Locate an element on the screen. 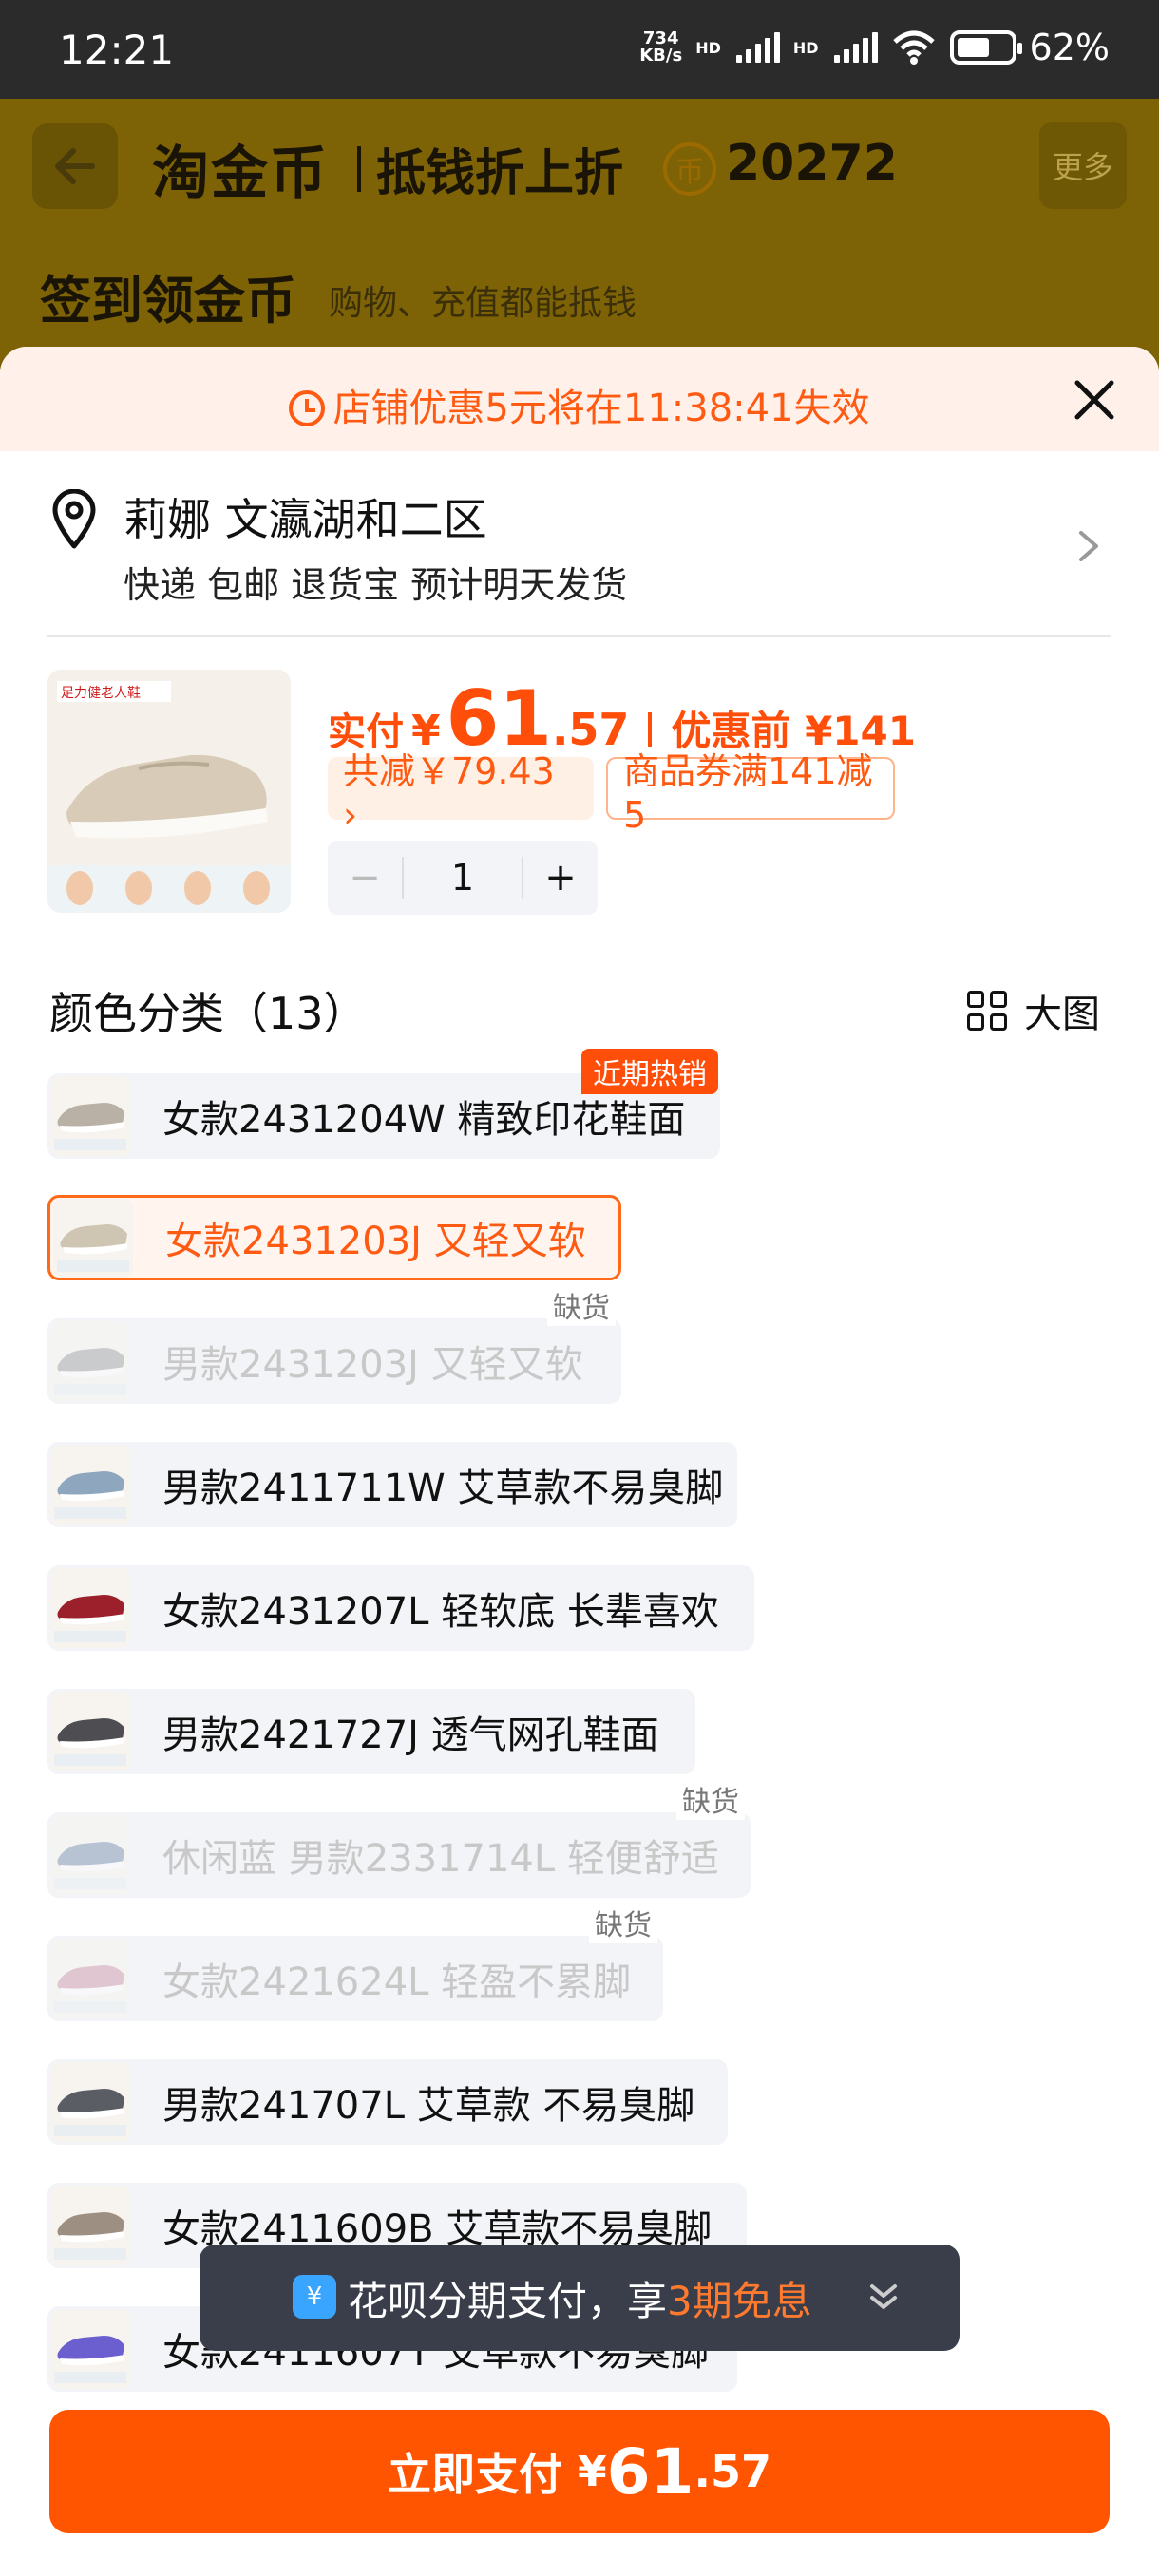 The width and height of the screenshot is (1159, 2576). hot-sale-badge: 近期热销 is located at coordinates (649, 1071).